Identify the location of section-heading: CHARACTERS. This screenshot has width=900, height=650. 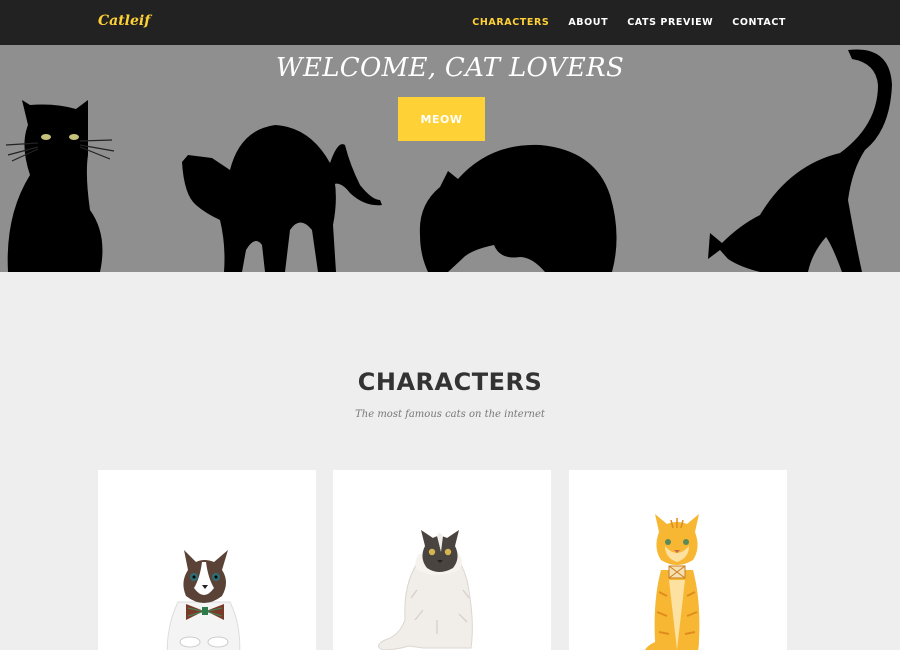
(450, 382).